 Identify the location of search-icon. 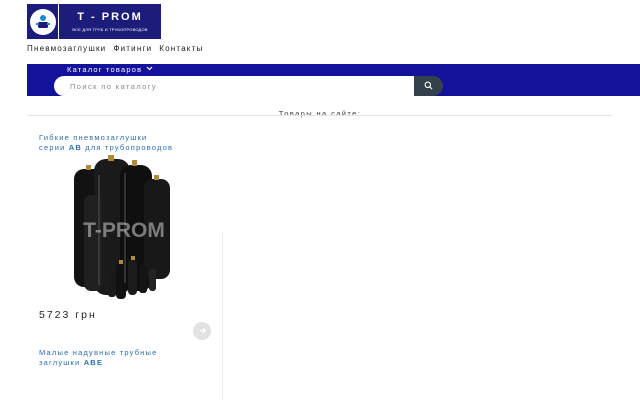
(428, 86).